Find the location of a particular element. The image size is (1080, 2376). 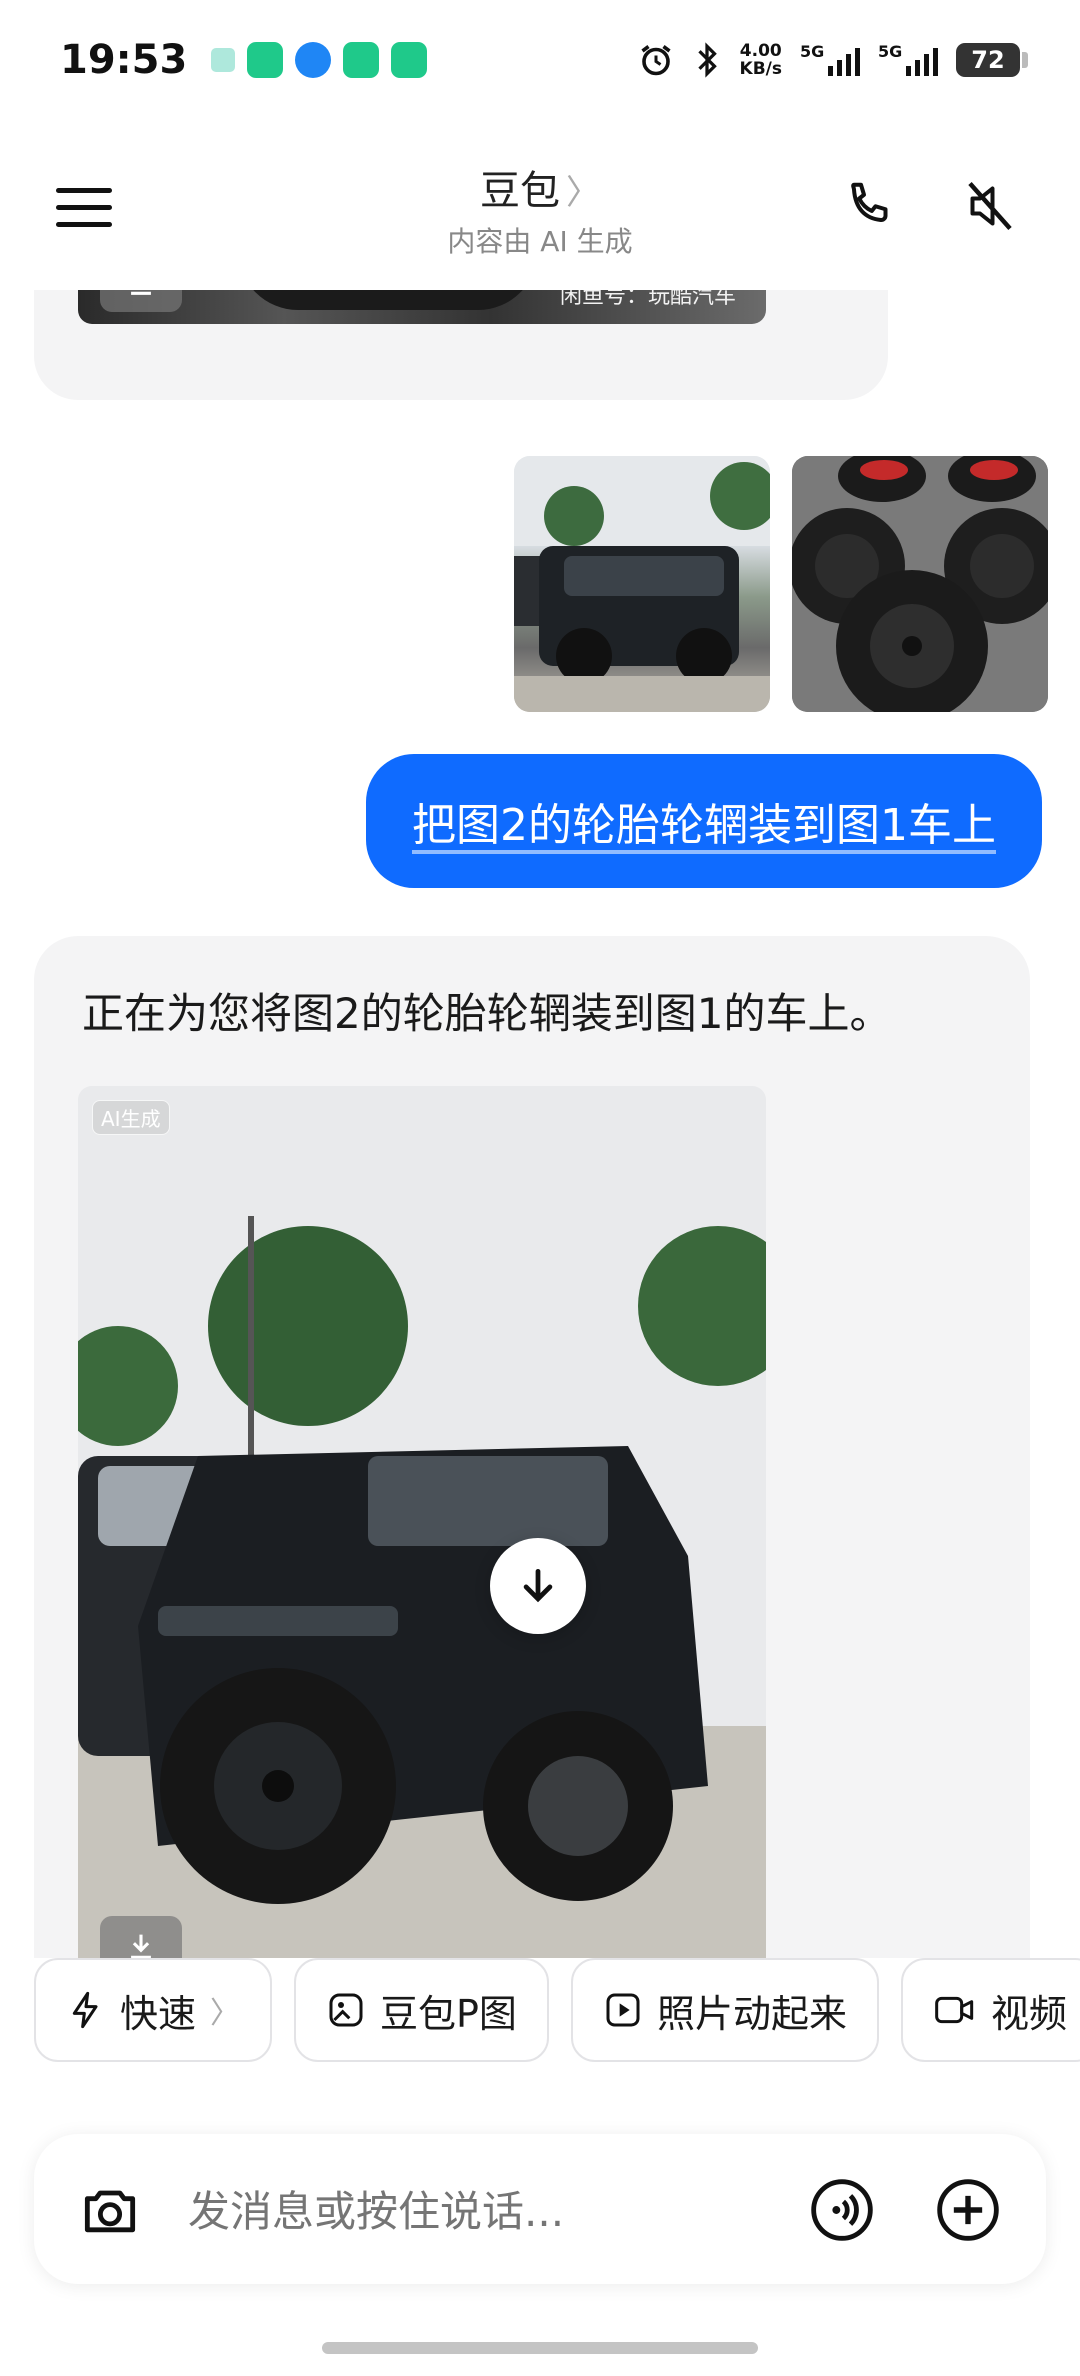

alarm-icon is located at coordinates (655, 60).